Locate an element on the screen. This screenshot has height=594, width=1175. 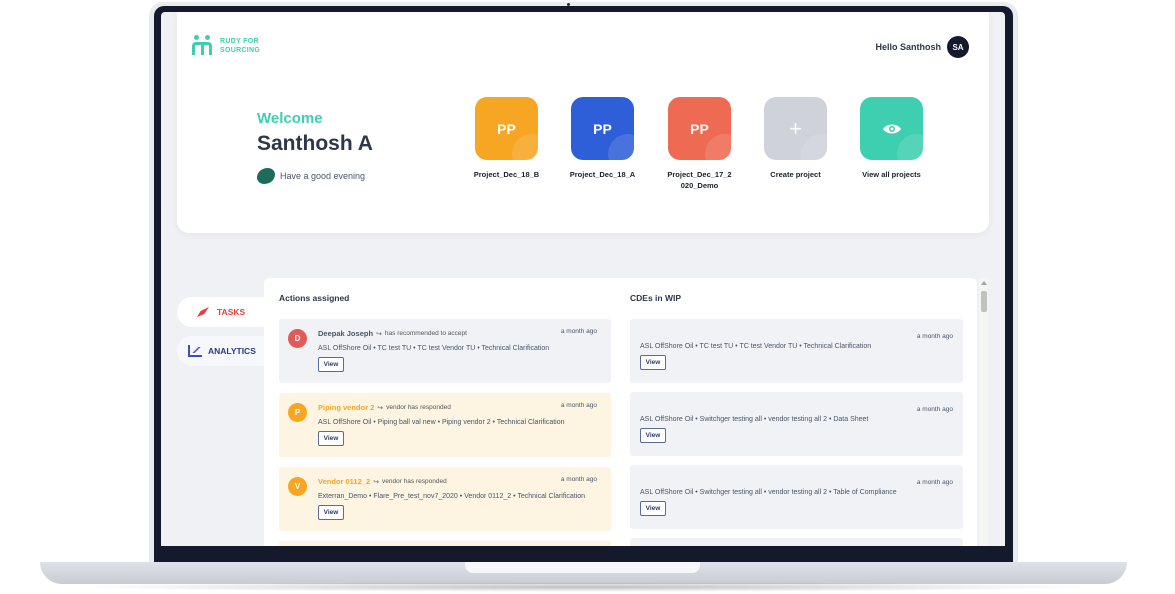
action-card-partial is located at coordinates (445, 543).